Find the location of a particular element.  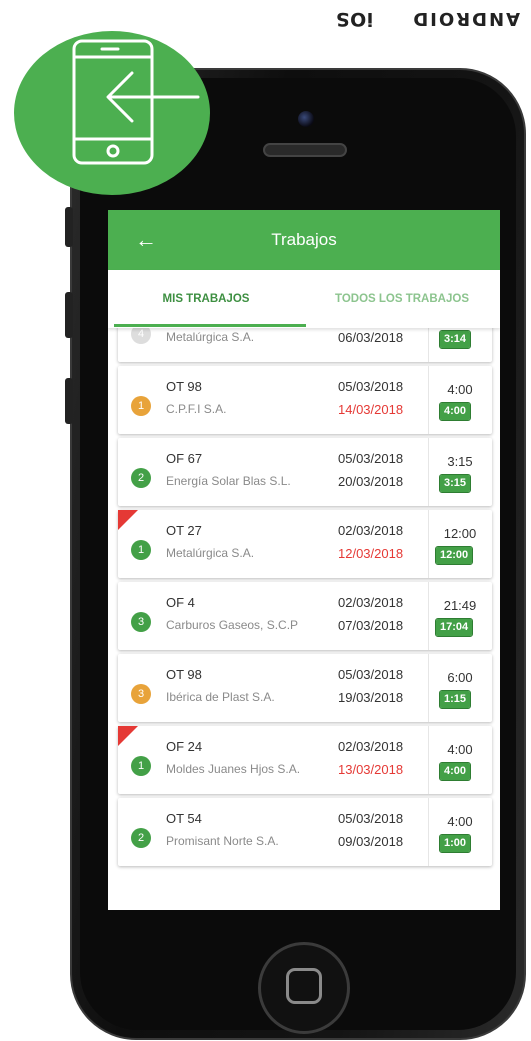

job-client: Moldes Juanes Hjos S.A. is located at coordinates (233, 769).